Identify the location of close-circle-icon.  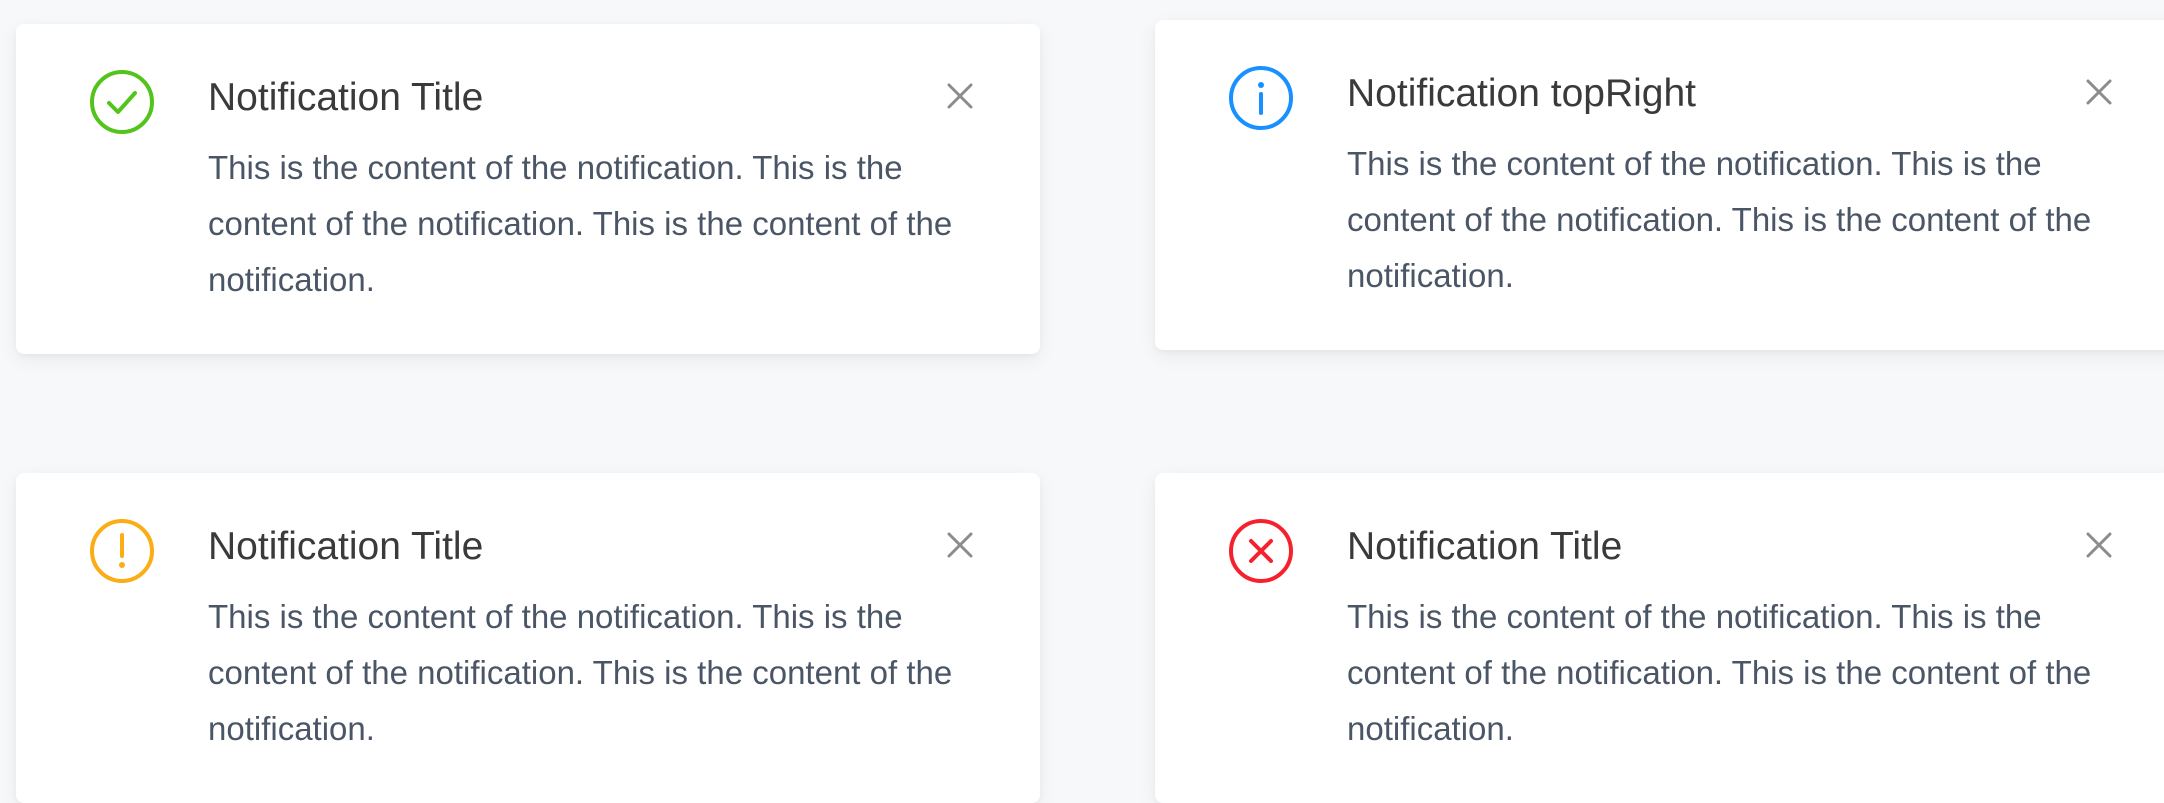
(1261, 551).